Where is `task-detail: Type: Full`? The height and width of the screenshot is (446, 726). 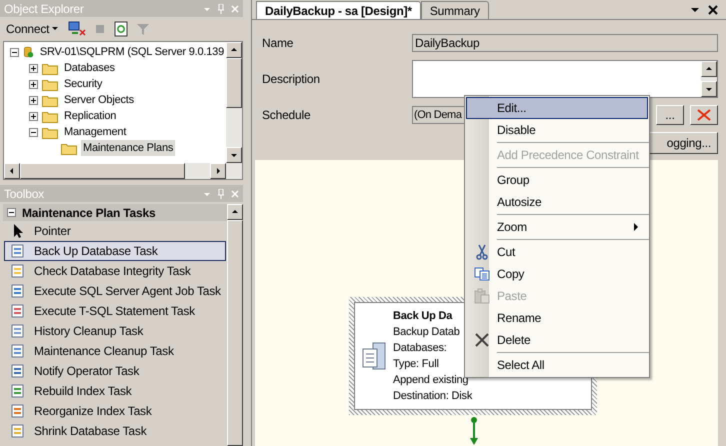
task-detail: Type: Full is located at coordinates (416, 364).